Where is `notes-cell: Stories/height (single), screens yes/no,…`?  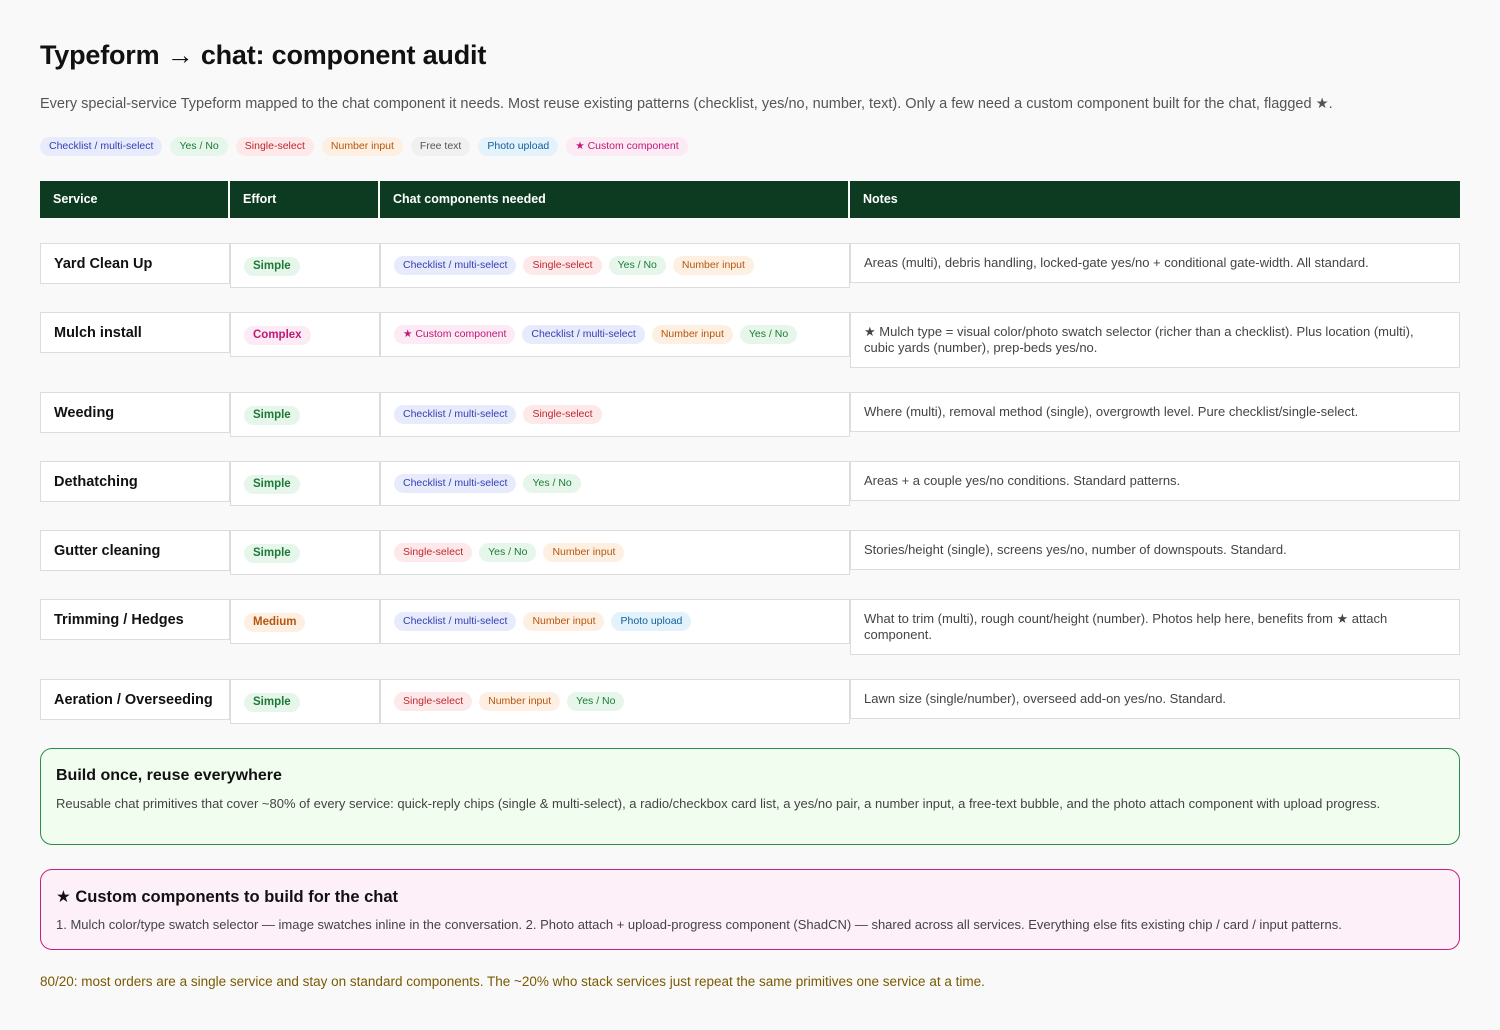 notes-cell: Stories/height (single), screens yes/no,… is located at coordinates (1155, 550).